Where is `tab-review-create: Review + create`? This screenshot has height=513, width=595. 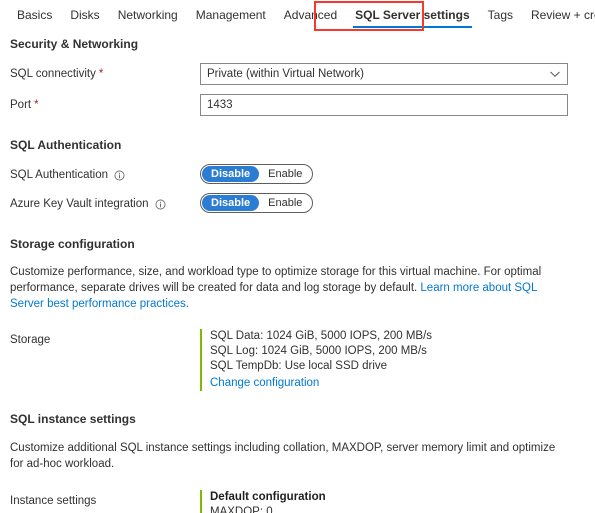
tab-review-create: Review + create is located at coordinates (558, 15).